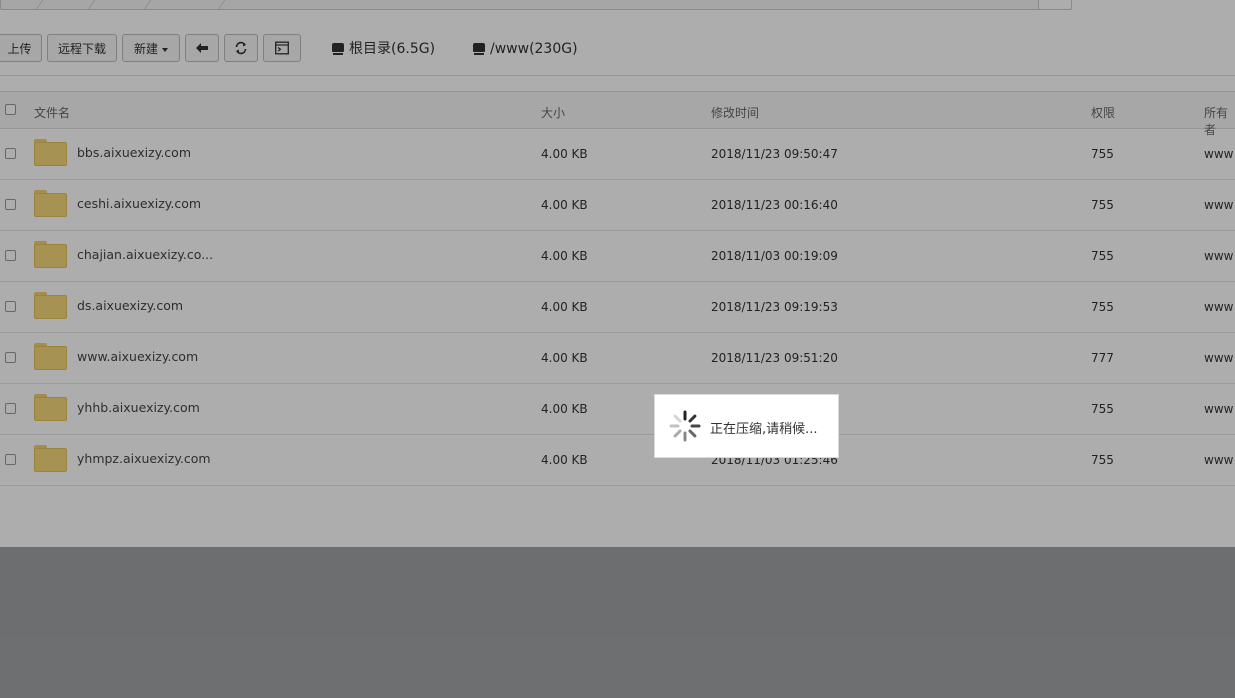  Describe the element at coordinates (685, 426) in the screenshot. I see `loading-spinner-icon` at that location.